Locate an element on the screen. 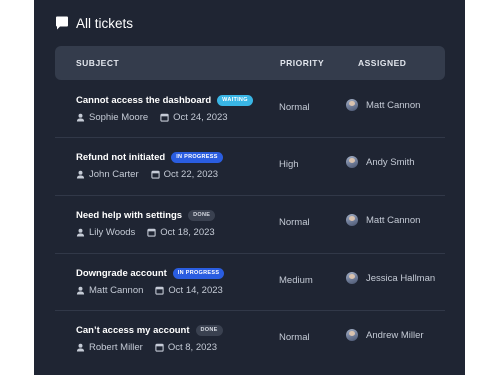  ticket-subject: Cannot access the dashboard is located at coordinates (143, 100).